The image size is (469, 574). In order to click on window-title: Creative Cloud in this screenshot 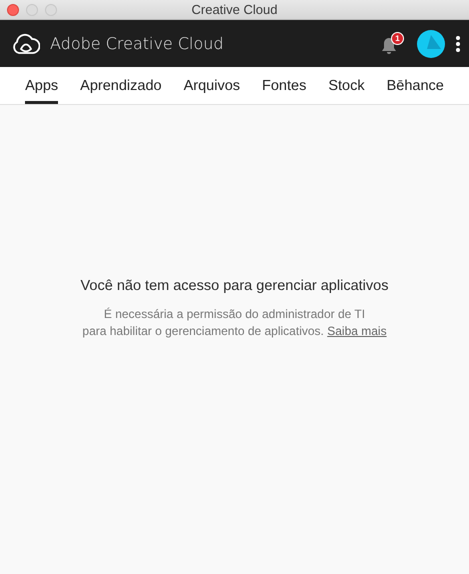, I will do `click(235, 9)`.